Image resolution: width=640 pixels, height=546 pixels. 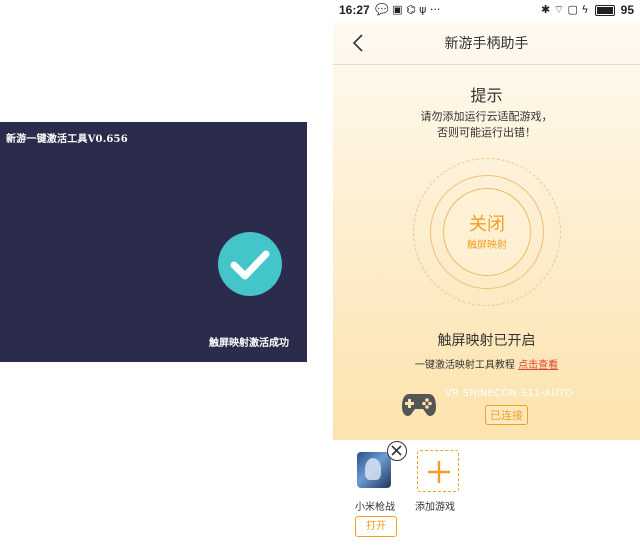 I want to click on device-name: VR SHINECON-S11-AUTO, so click(x=509, y=393).